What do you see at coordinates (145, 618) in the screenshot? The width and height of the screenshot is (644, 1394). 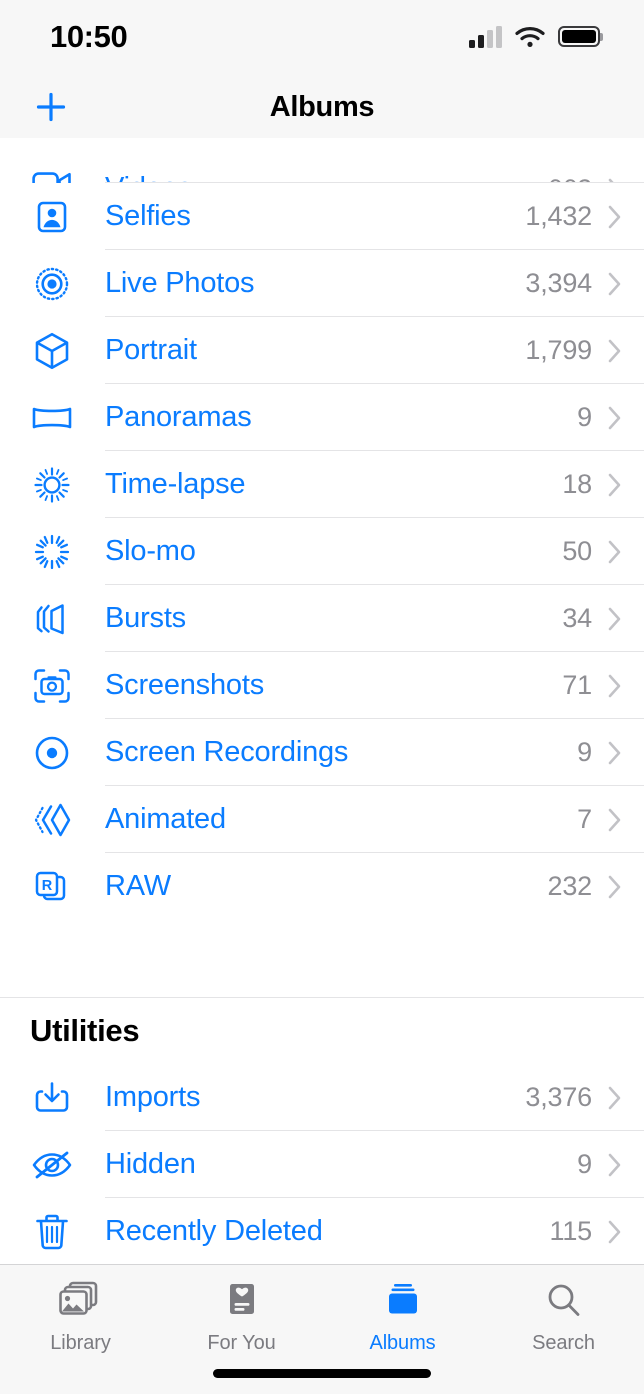 I see `list-item-label: Bursts` at bounding box center [145, 618].